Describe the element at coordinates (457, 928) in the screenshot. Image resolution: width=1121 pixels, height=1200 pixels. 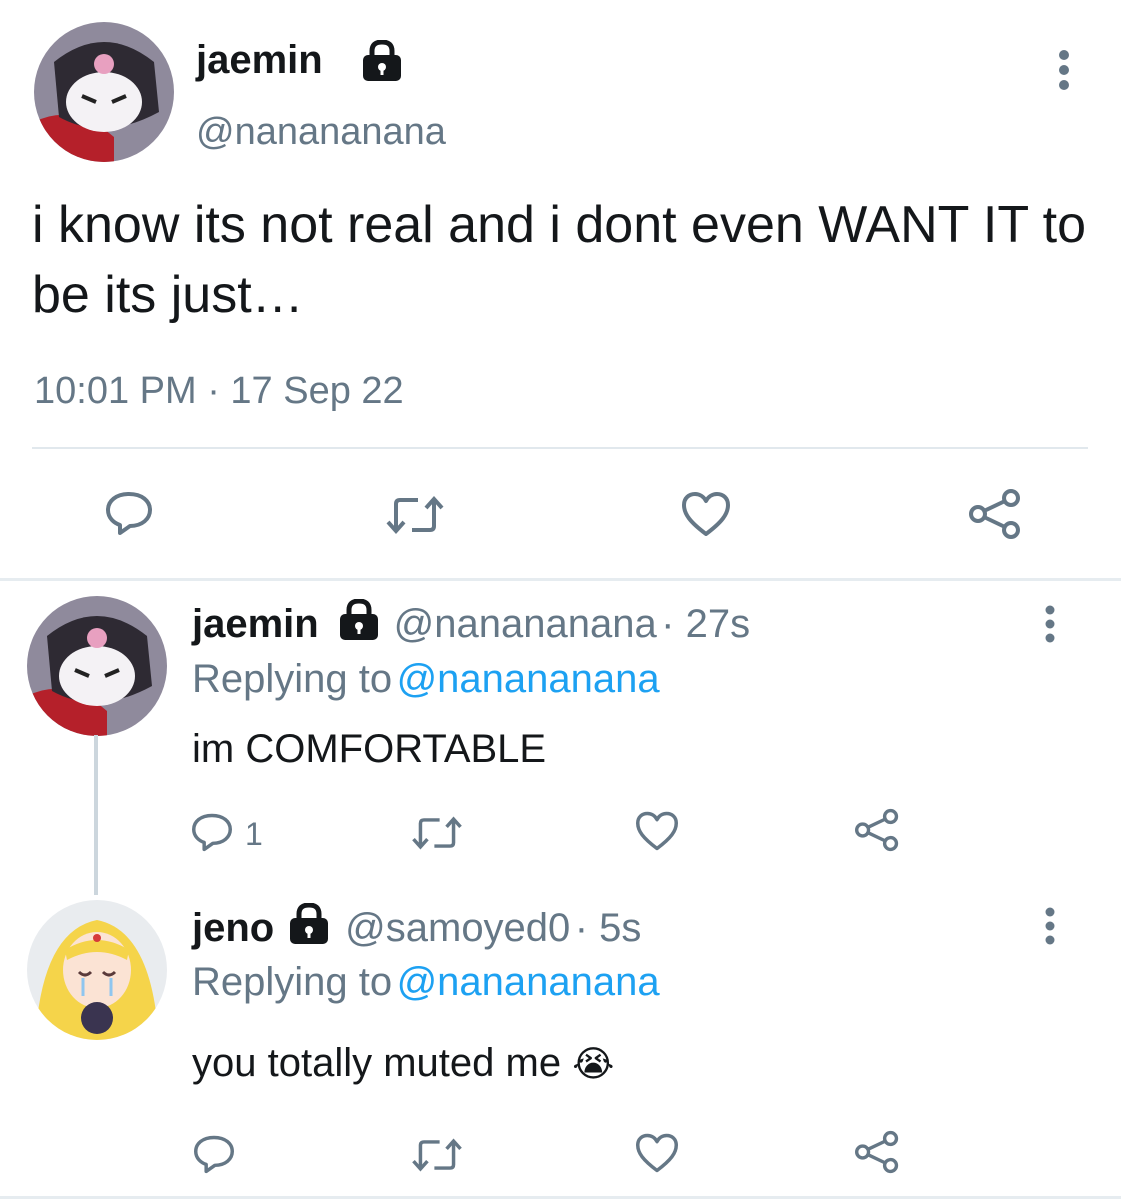
I see `reply-author-handle: @samoyed0` at that location.